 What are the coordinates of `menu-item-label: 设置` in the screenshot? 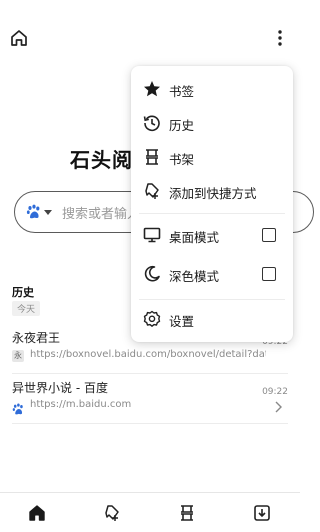 It's located at (182, 321).